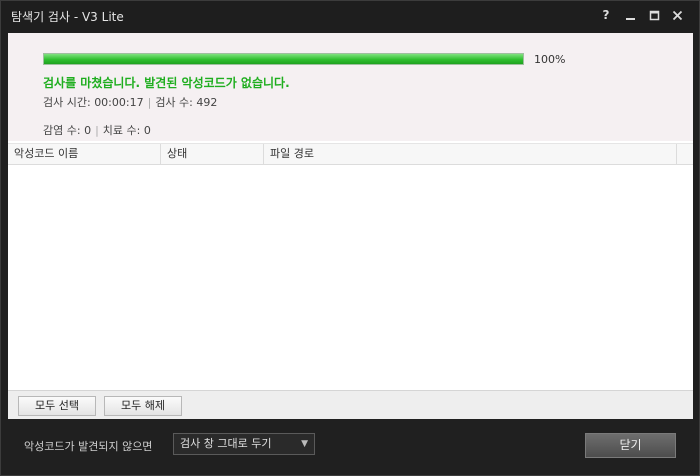 This screenshot has height=476, width=700. Describe the element at coordinates (174, 102) in the screenshot. I see `scan-count-label: 검사 수:` at that location.